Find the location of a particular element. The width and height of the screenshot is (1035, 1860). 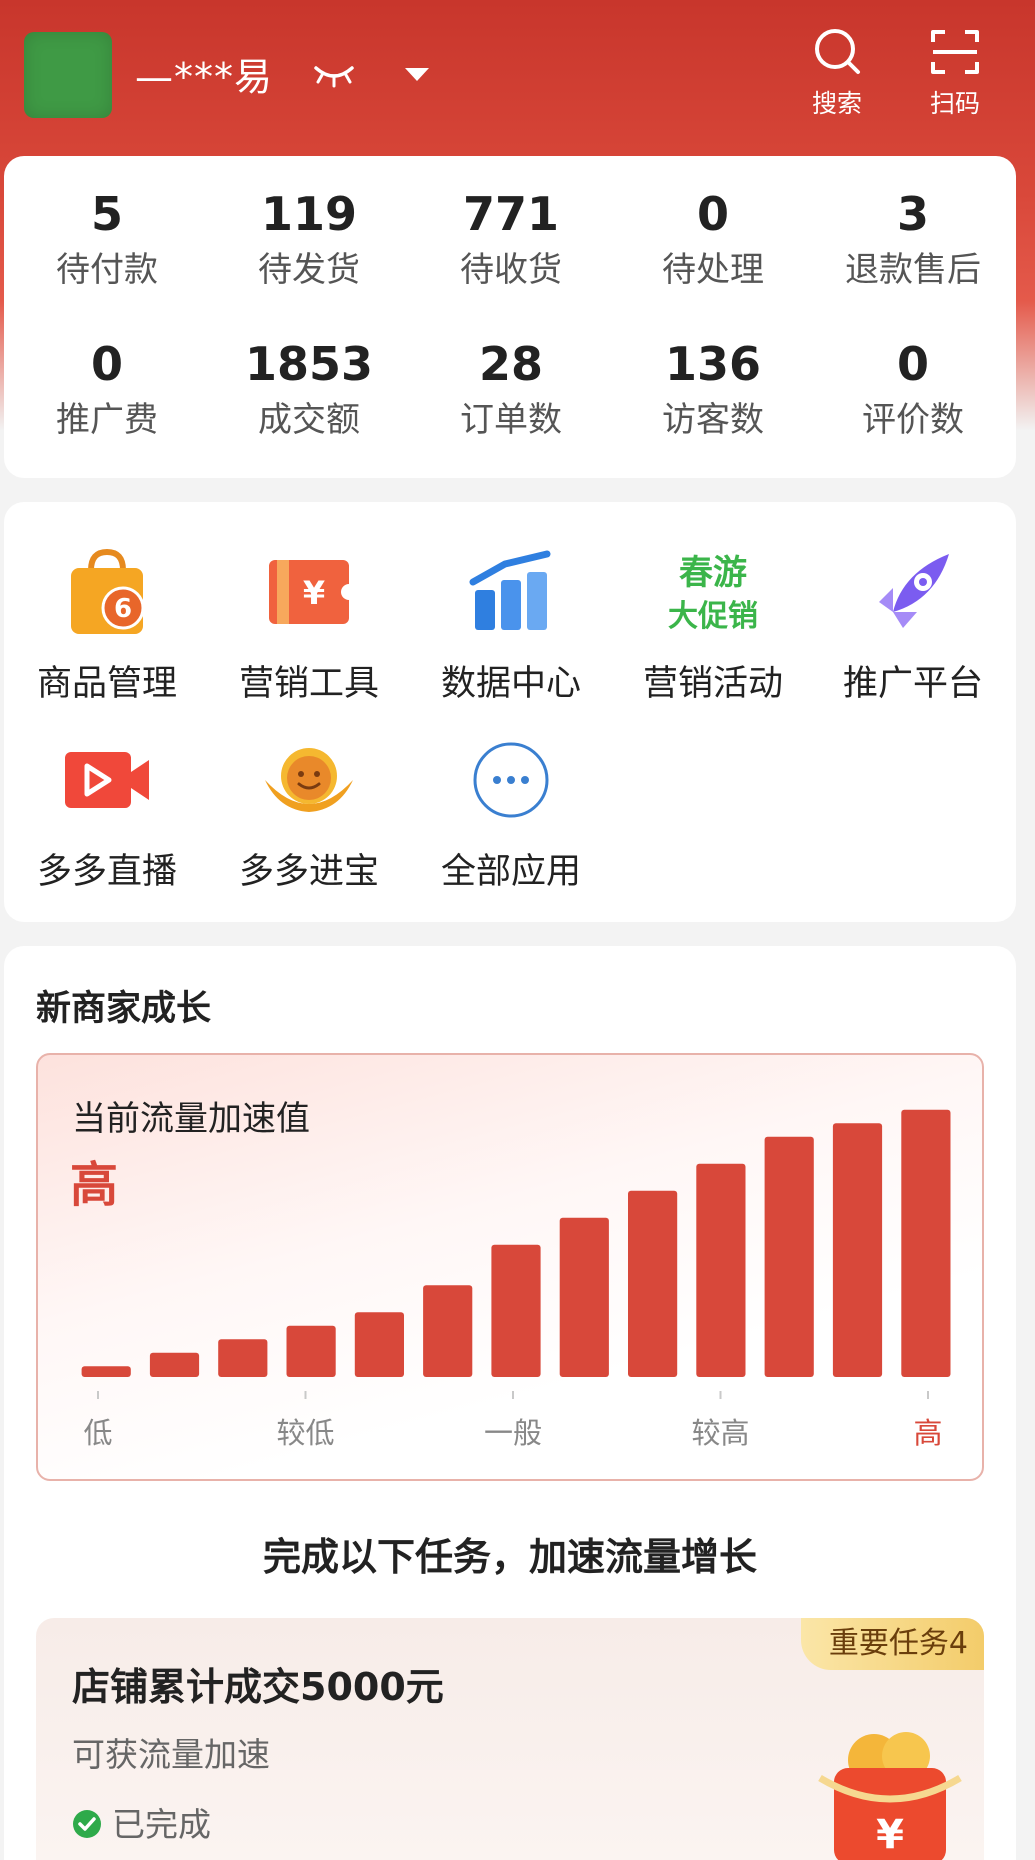

check-circle-icon is located at coordinates (87, 1824).